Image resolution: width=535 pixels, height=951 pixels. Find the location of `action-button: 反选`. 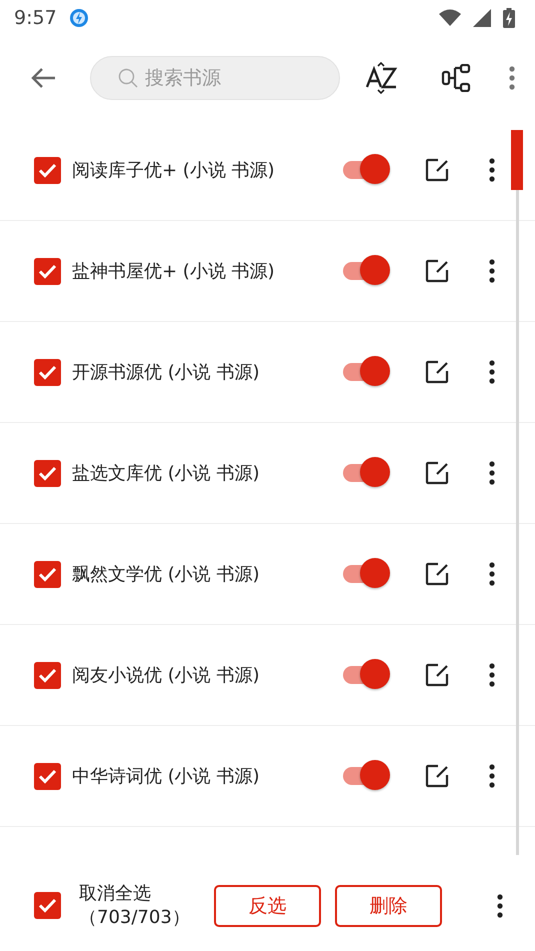

action-button: 反选 is located at coordinates (267, 905).